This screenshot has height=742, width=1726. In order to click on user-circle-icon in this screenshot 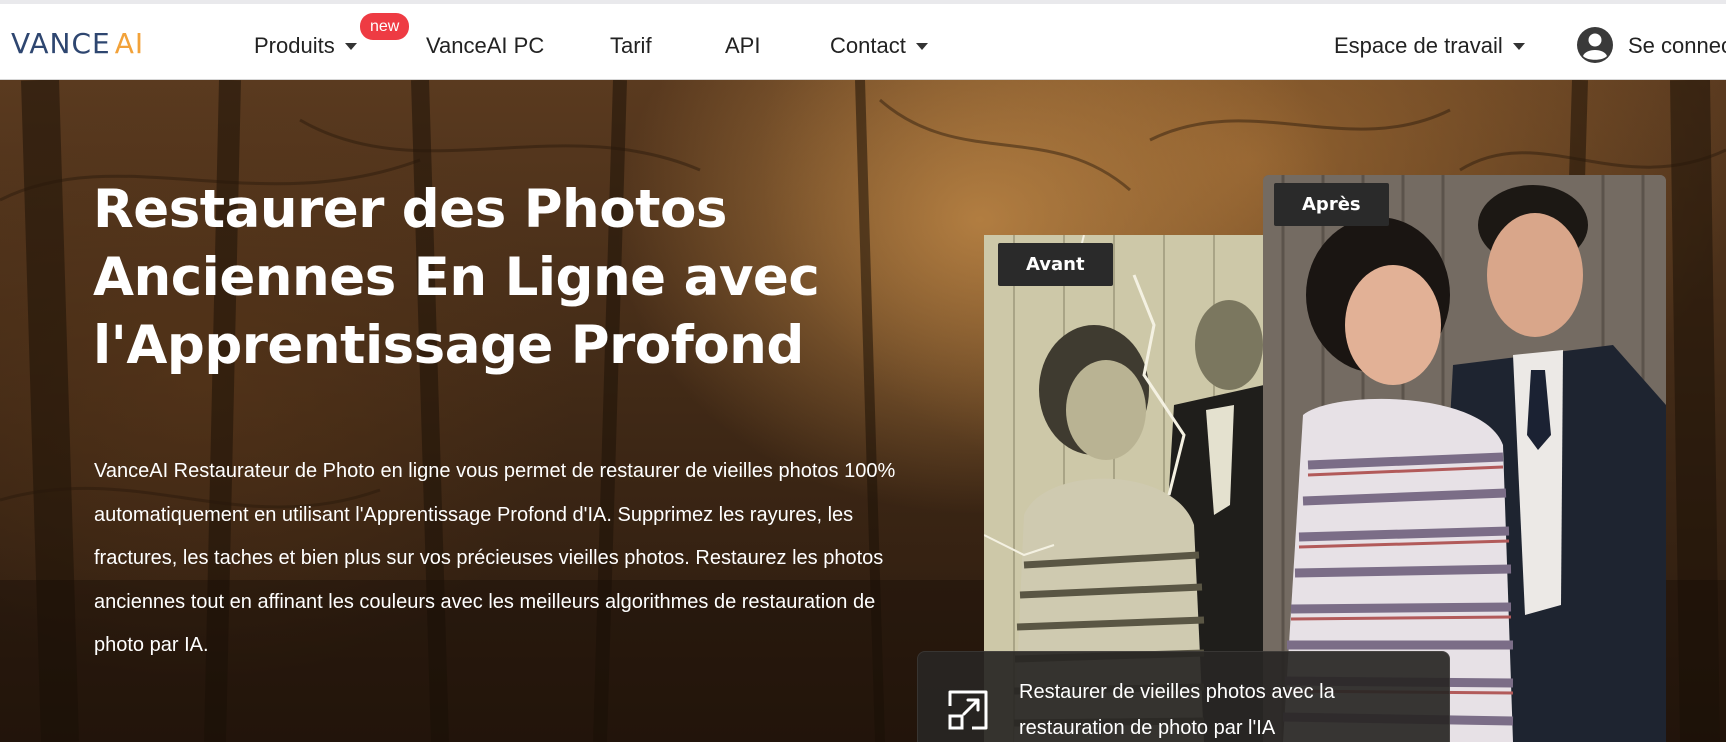, I will do `click(1595, 45)`.